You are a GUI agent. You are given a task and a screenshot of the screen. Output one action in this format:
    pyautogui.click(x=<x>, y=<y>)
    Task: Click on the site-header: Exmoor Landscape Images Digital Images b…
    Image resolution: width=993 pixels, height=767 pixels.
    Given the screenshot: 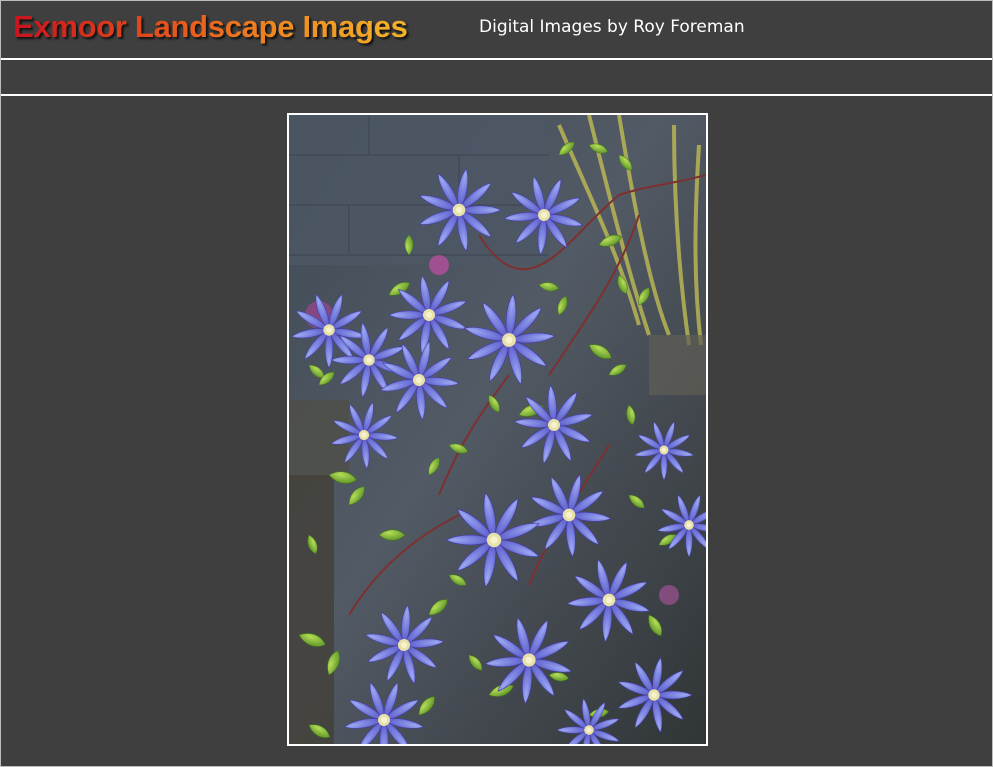 What is the action you would take?
    pyautogui.click(x=496, y=29)
    